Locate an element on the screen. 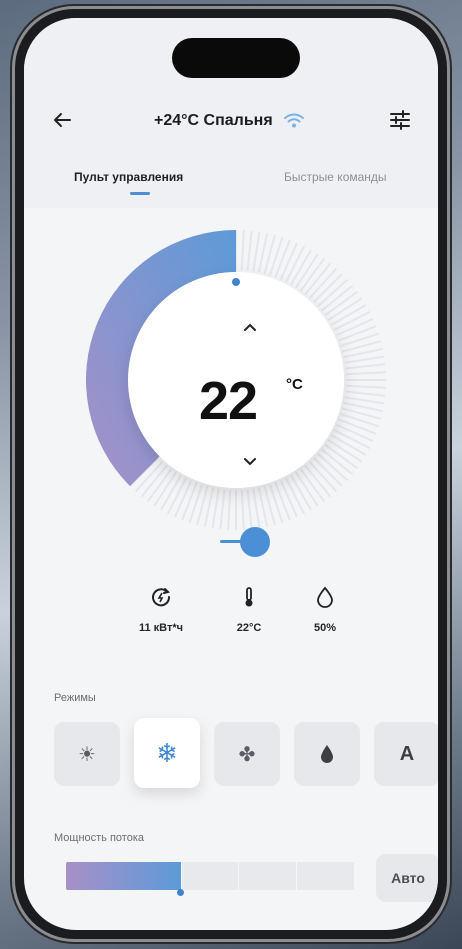 This screenshot has width=462, height=949. settings-sliders-icon is located at coordinates (400, 120).